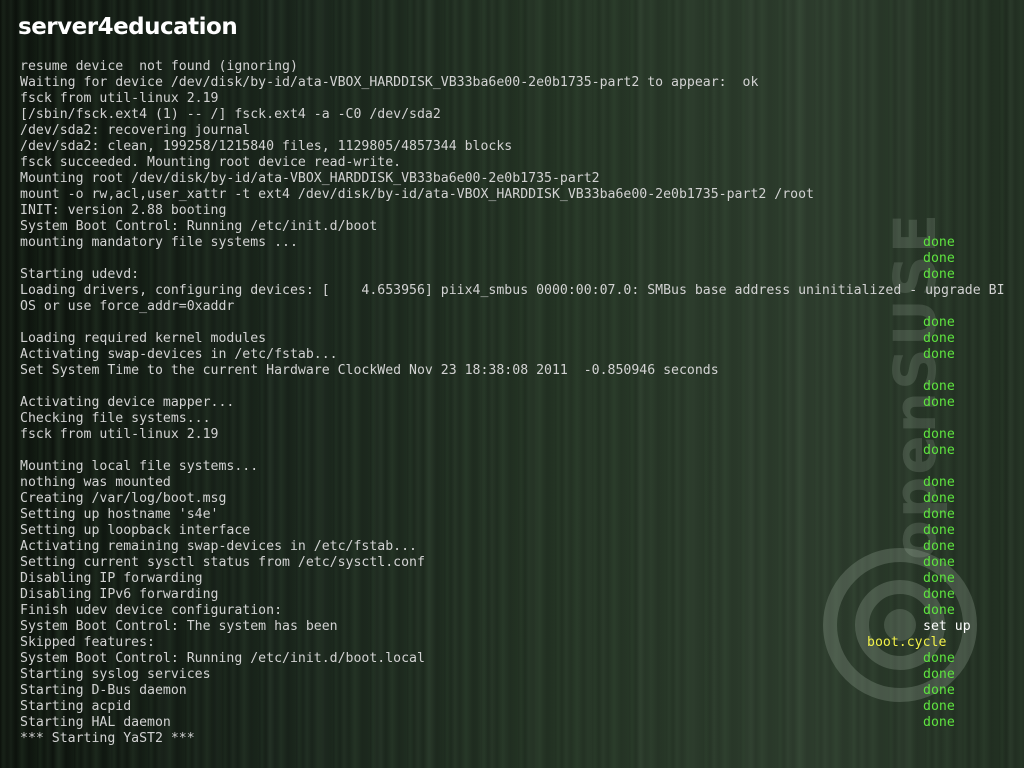 The height and width of the screenshot is (768, 1024). I want to click on console-line-text: Skipped features:, so click(87, 642).